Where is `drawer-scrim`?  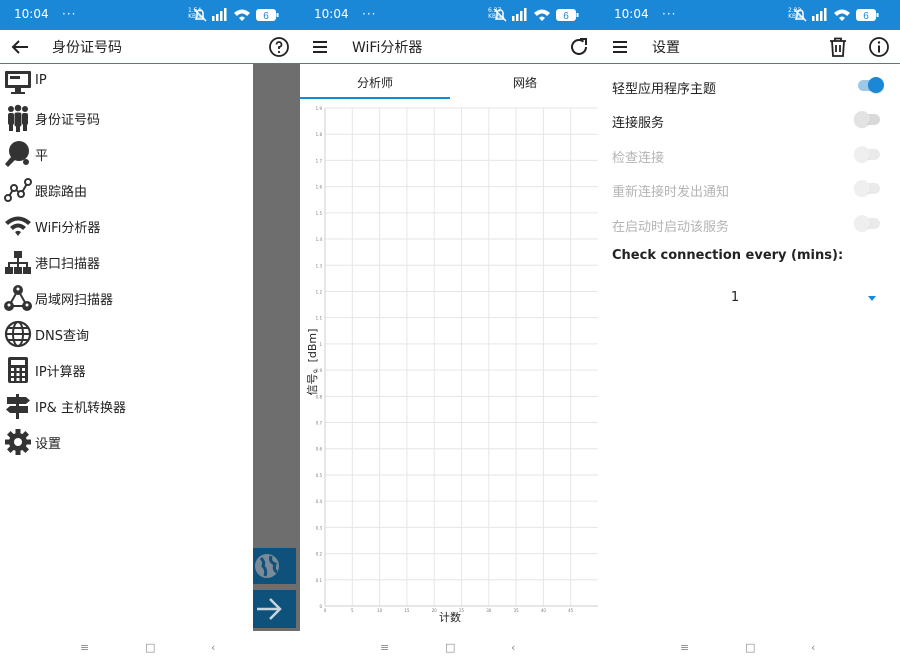
drawer-scrim is located at coordinates (276, 347).